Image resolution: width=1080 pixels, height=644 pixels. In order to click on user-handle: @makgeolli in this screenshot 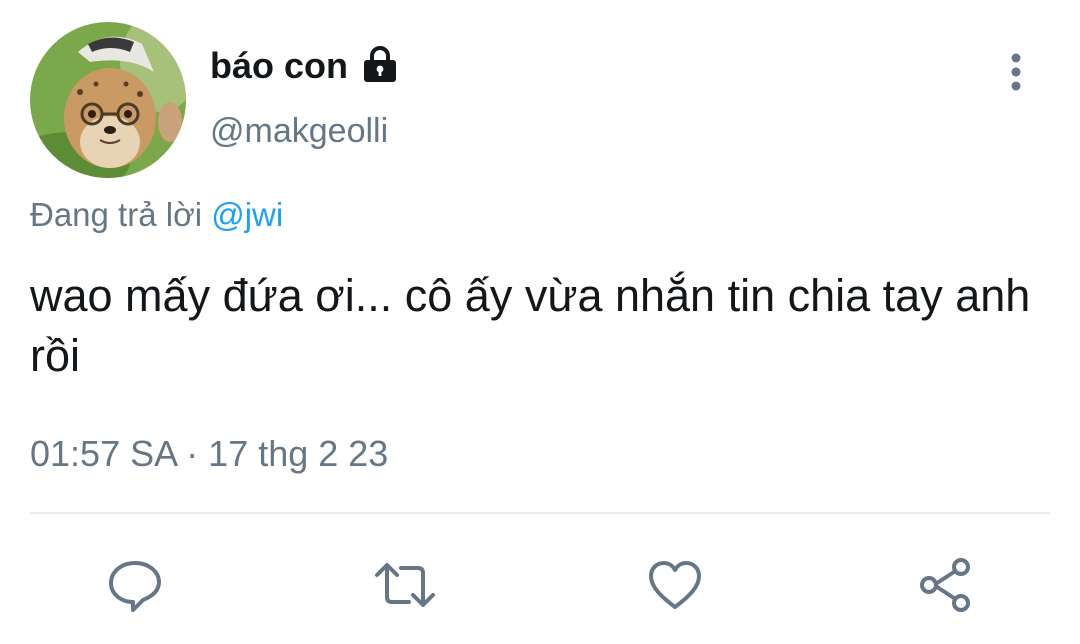, I will do `click(299, 131)`.